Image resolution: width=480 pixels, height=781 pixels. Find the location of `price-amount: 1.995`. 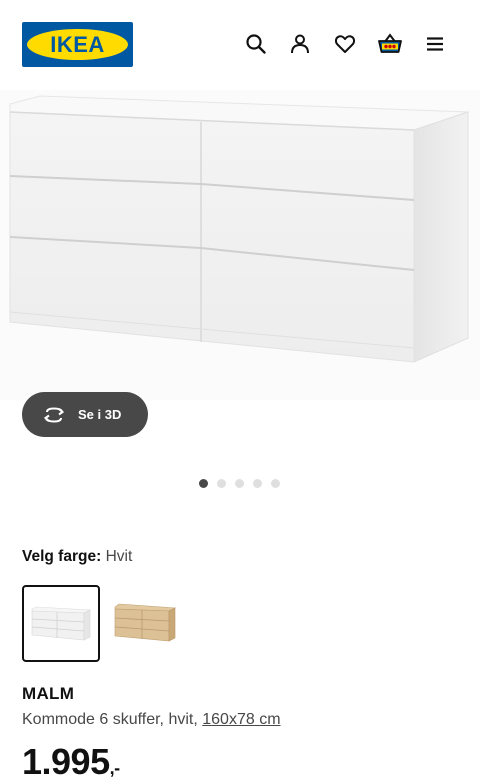

price-amount: 1.995 is located at coordinates (66, 761).